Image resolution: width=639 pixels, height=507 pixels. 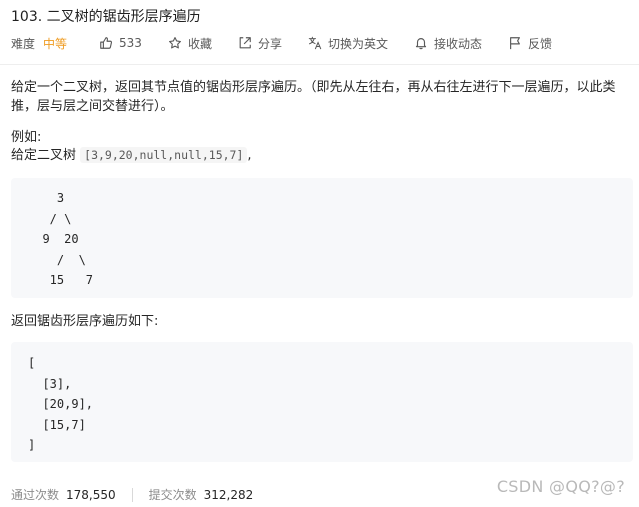 I want to click on problem-title: 103. 二叉树的锯齿形层序遍历, so click(x=106, y=17).